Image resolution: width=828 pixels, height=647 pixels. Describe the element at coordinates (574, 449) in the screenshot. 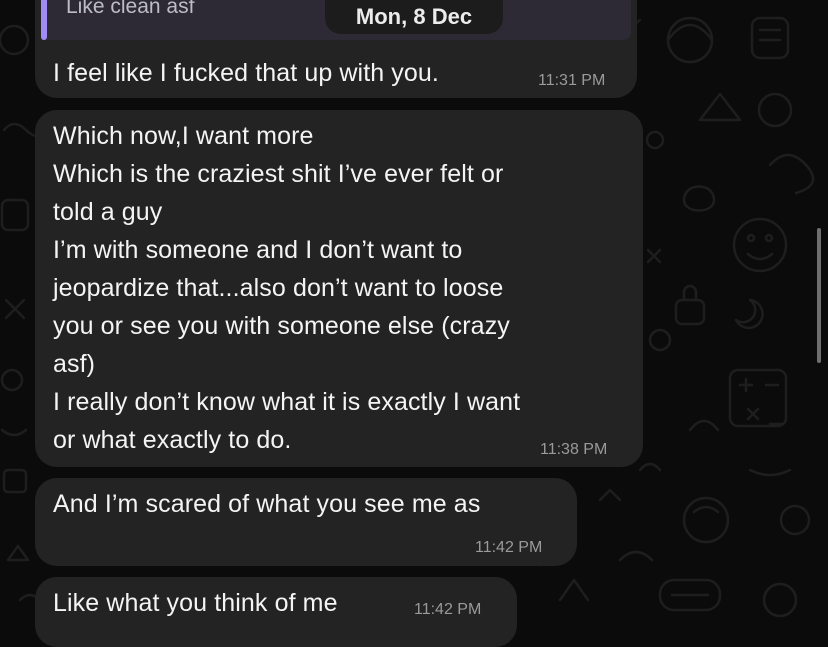

I see `message-time-2: 11:38 PM` at that location.